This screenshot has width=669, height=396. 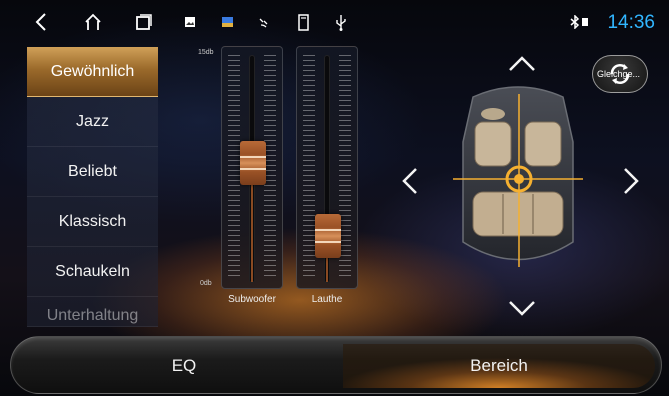 I want to click on preset-klassisch: Klassisch, so click(x=92, y=222).